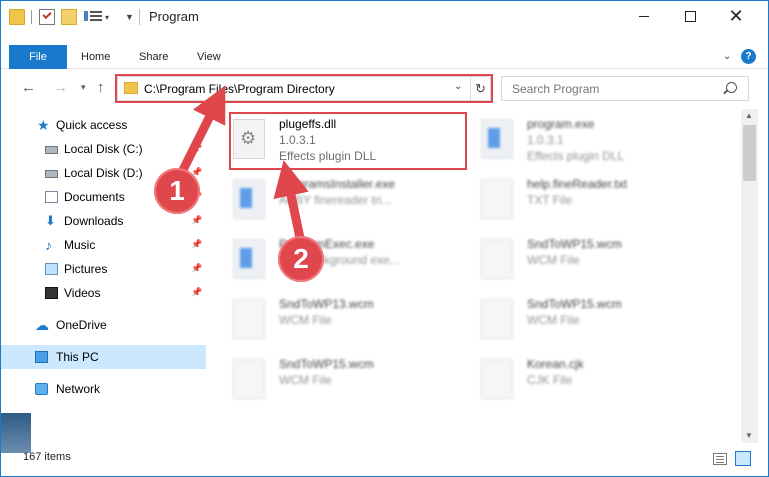  I want to click on scroll-up-icon: ▲, so click(749, 115).